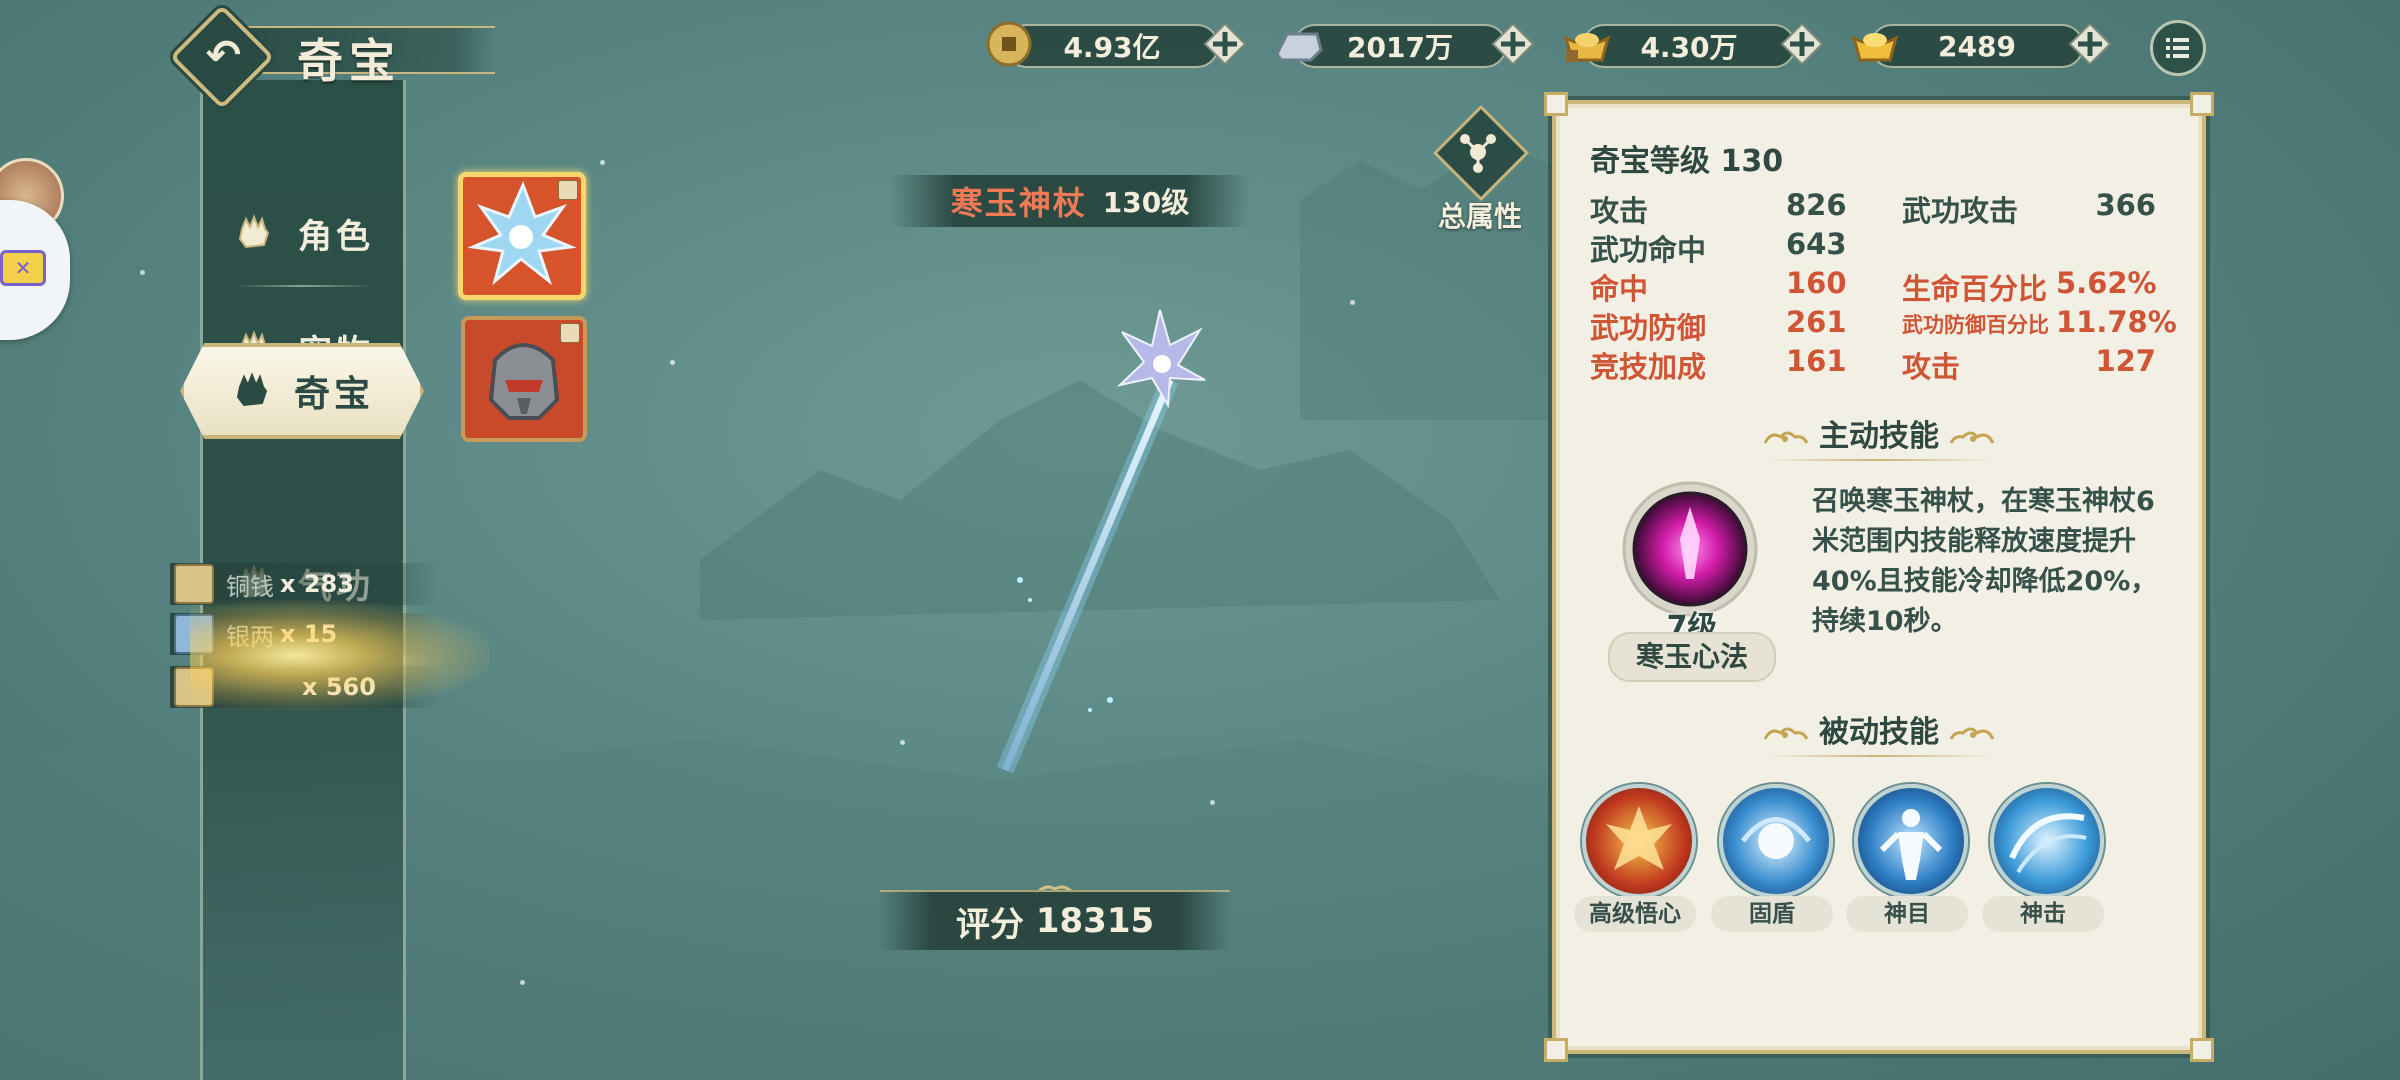 This screenshot has height=1080, width=2400. I want to click on page-title: 奇宝, so click(349, 61).